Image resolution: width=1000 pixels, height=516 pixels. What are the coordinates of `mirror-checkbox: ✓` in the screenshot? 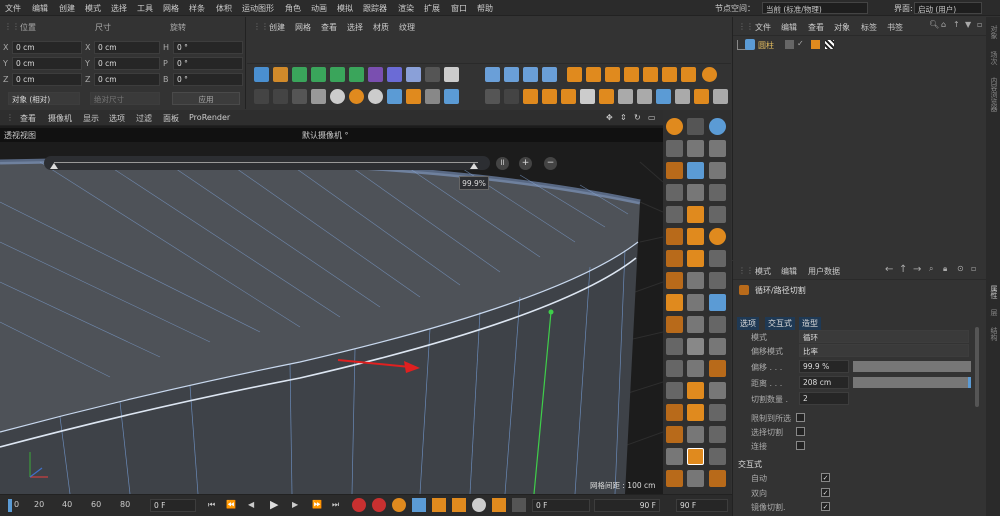 It's located at (825, 506).